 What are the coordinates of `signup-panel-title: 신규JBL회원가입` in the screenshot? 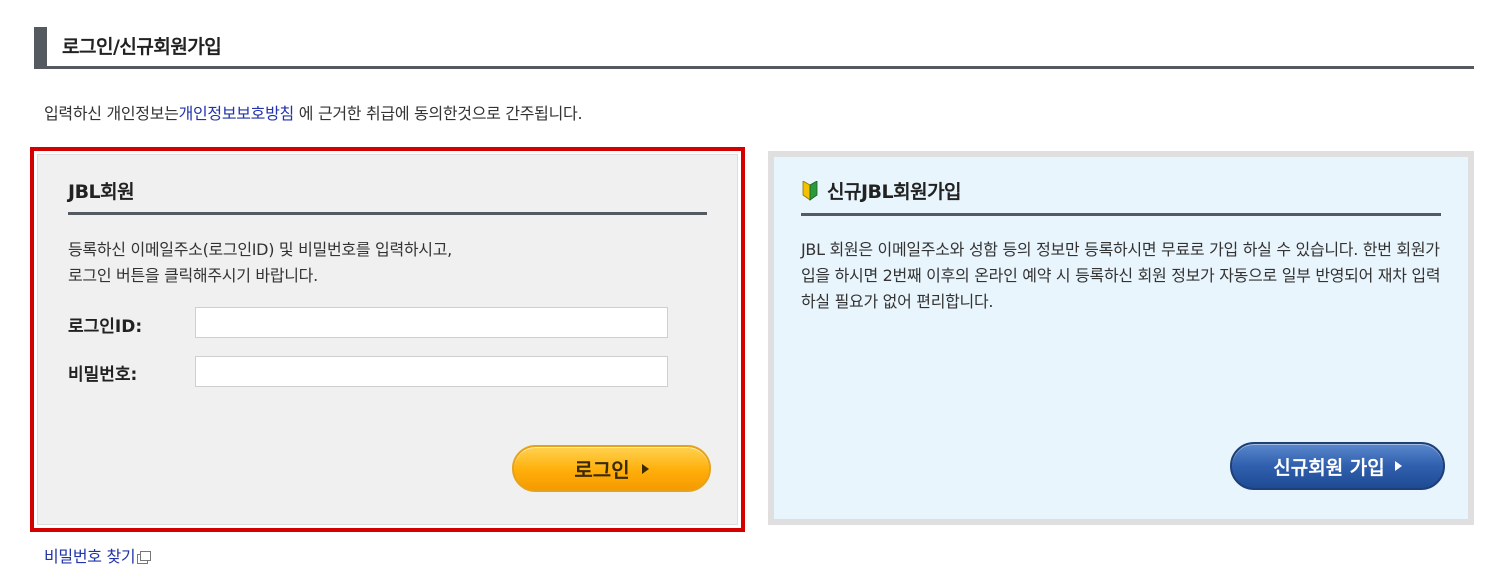 It's located at (881, 190).